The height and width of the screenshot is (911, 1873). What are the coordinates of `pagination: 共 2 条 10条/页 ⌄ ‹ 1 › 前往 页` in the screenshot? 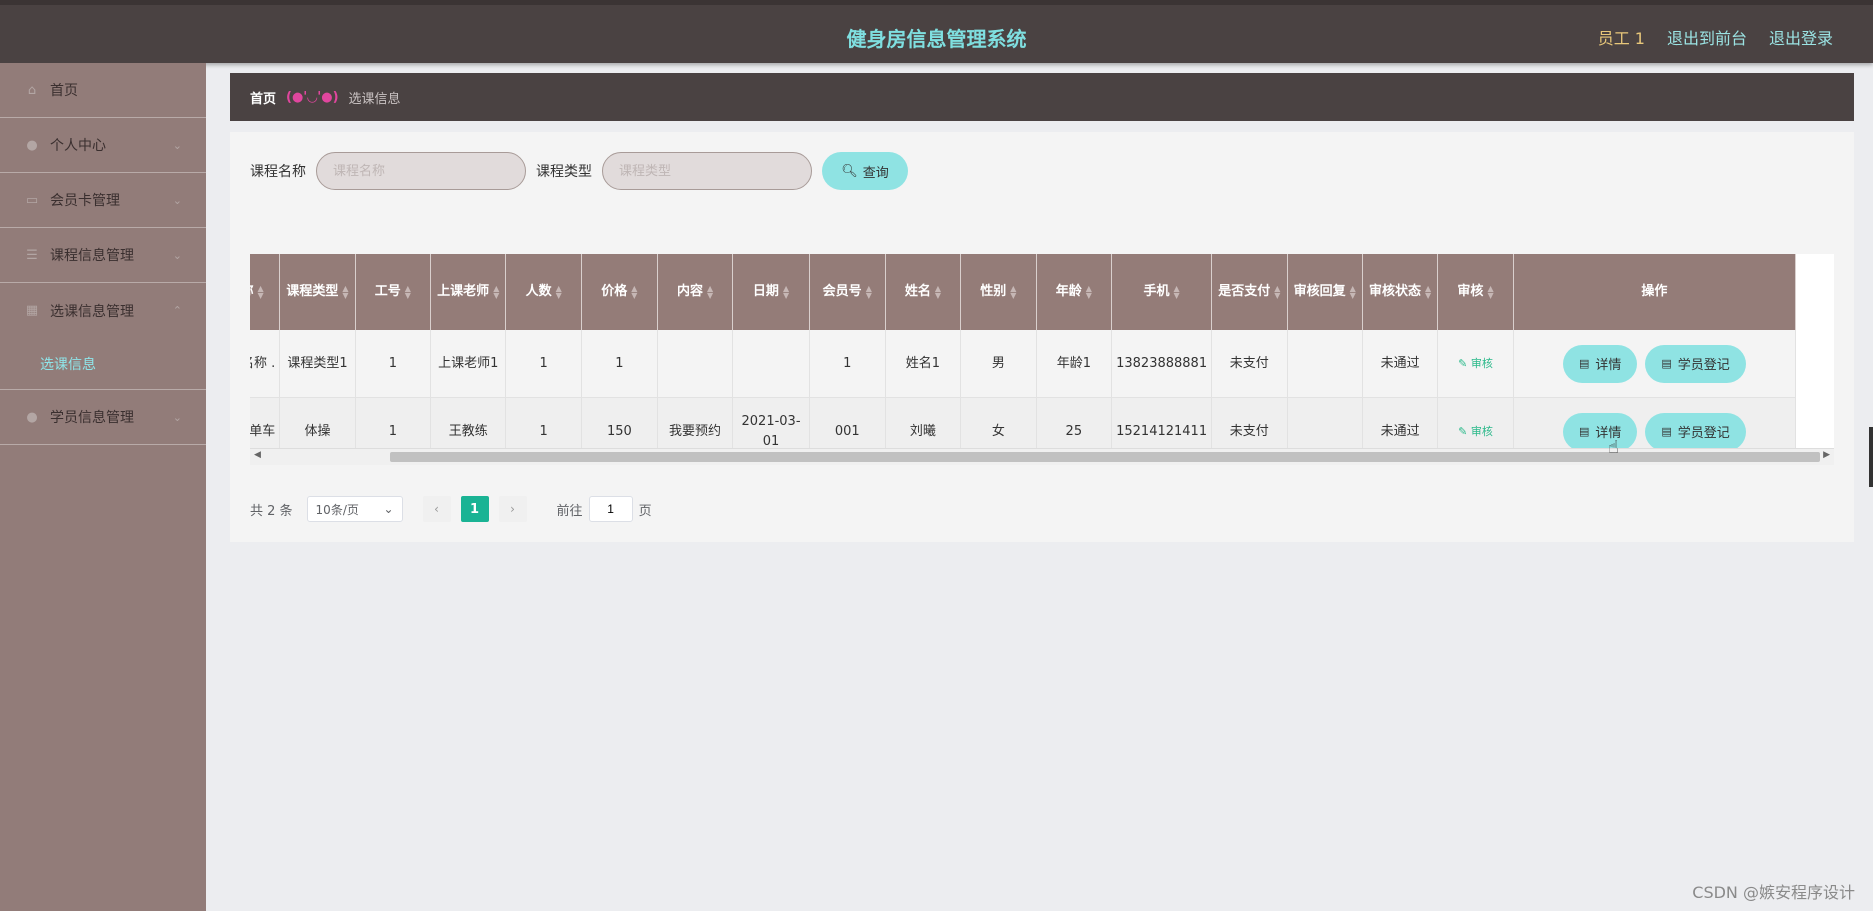 It's located at (451, 509).